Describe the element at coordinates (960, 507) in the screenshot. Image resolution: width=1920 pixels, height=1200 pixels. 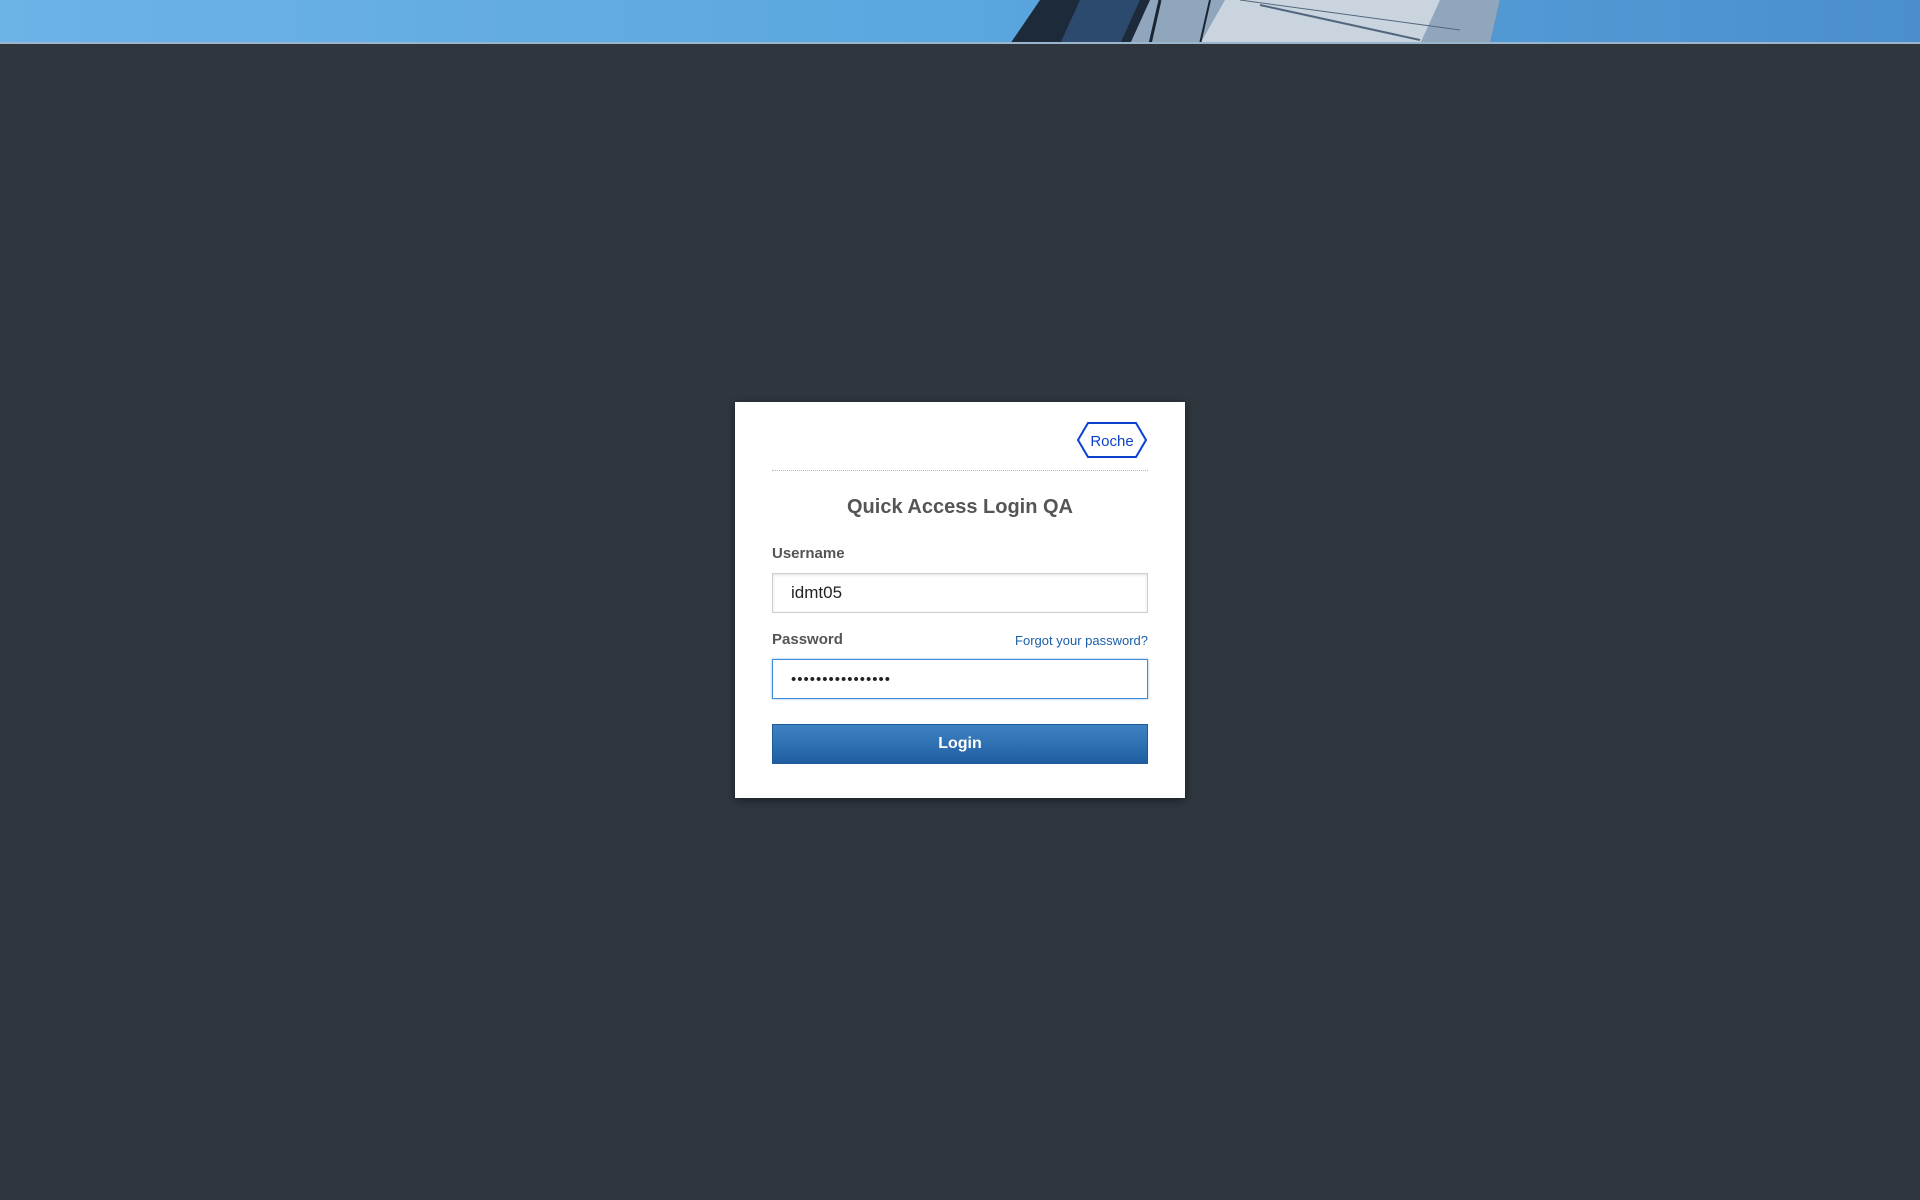
I see `page-title: Quick Access Login QA` at that location.